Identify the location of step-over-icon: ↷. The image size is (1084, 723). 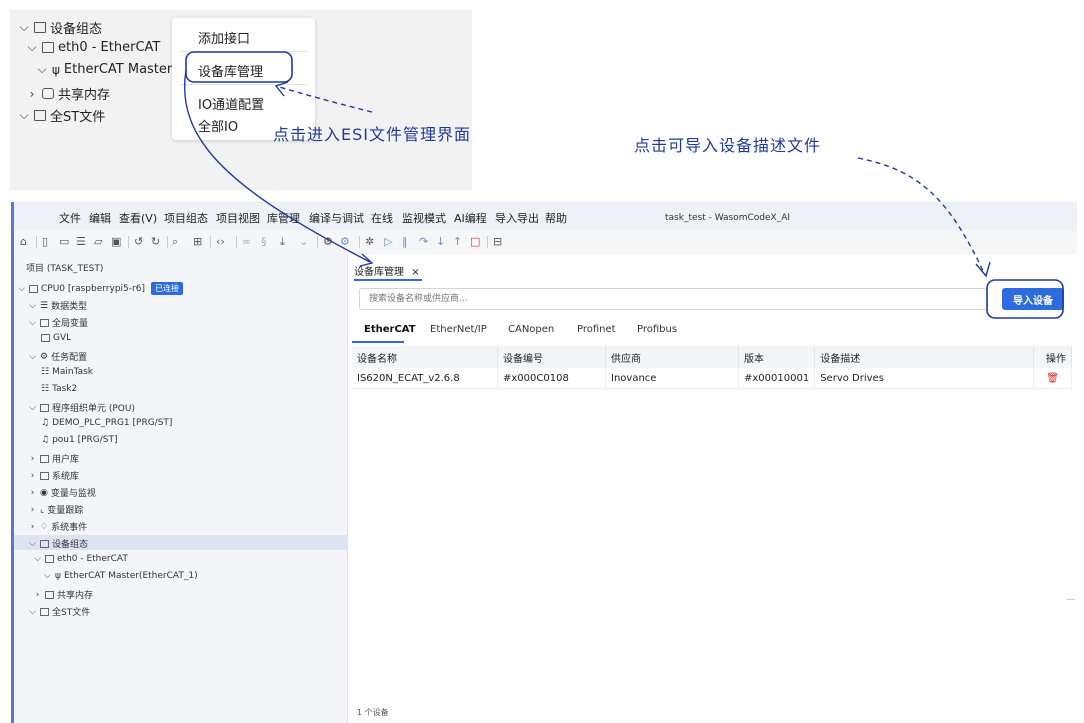
(423, 241).